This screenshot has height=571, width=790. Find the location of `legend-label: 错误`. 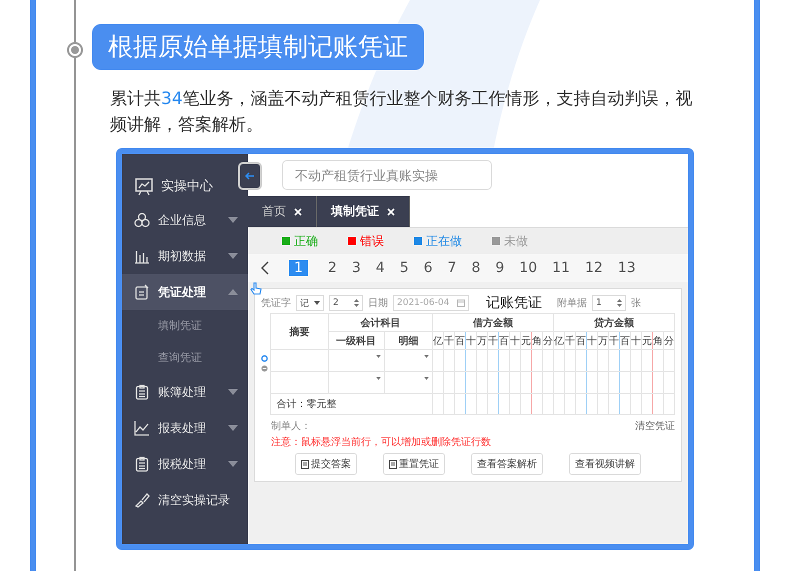

legend-label: 错误 is located at coordinates (372, 241).